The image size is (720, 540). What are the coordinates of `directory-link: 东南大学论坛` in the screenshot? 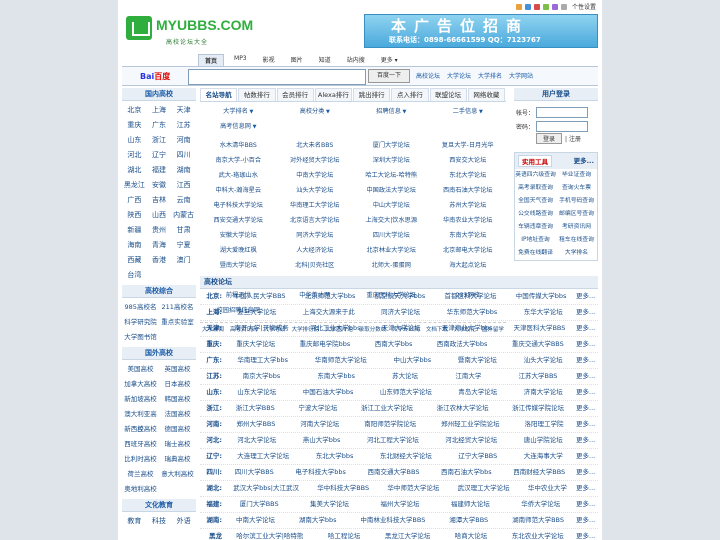 It's located at (468, 235).